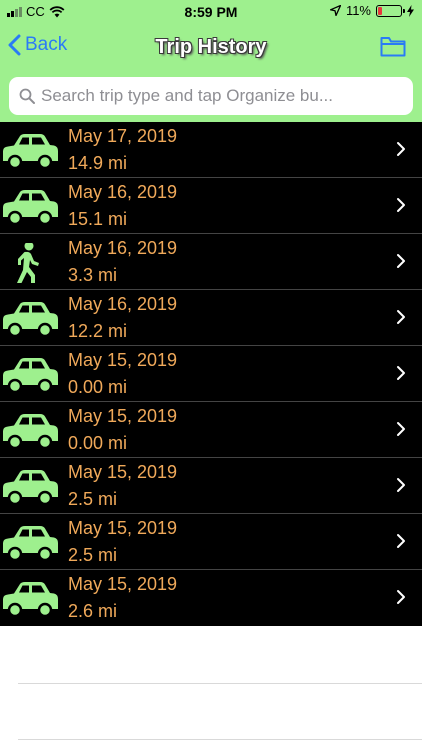 This screenshot has height=750, width=422. What do you see at coordinates (410, 10) in the screenshot?
I see `charging-bolt-icon` at bounding box center [410, 10].